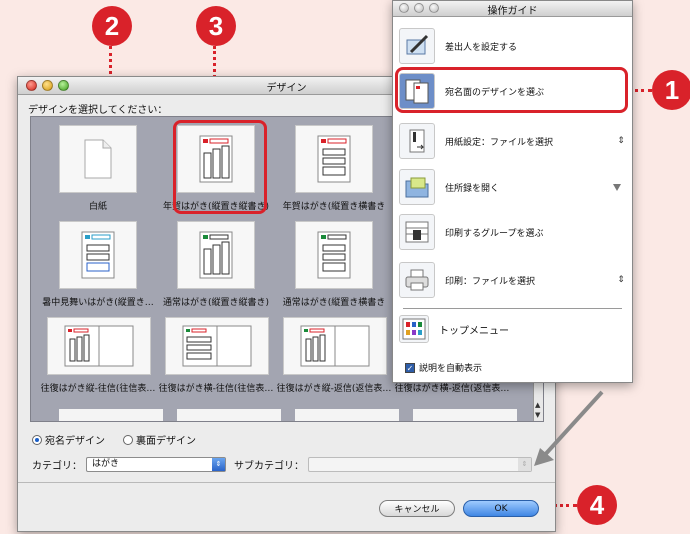  I want to click on category-select: はがき ⇕, so click(156, 464).